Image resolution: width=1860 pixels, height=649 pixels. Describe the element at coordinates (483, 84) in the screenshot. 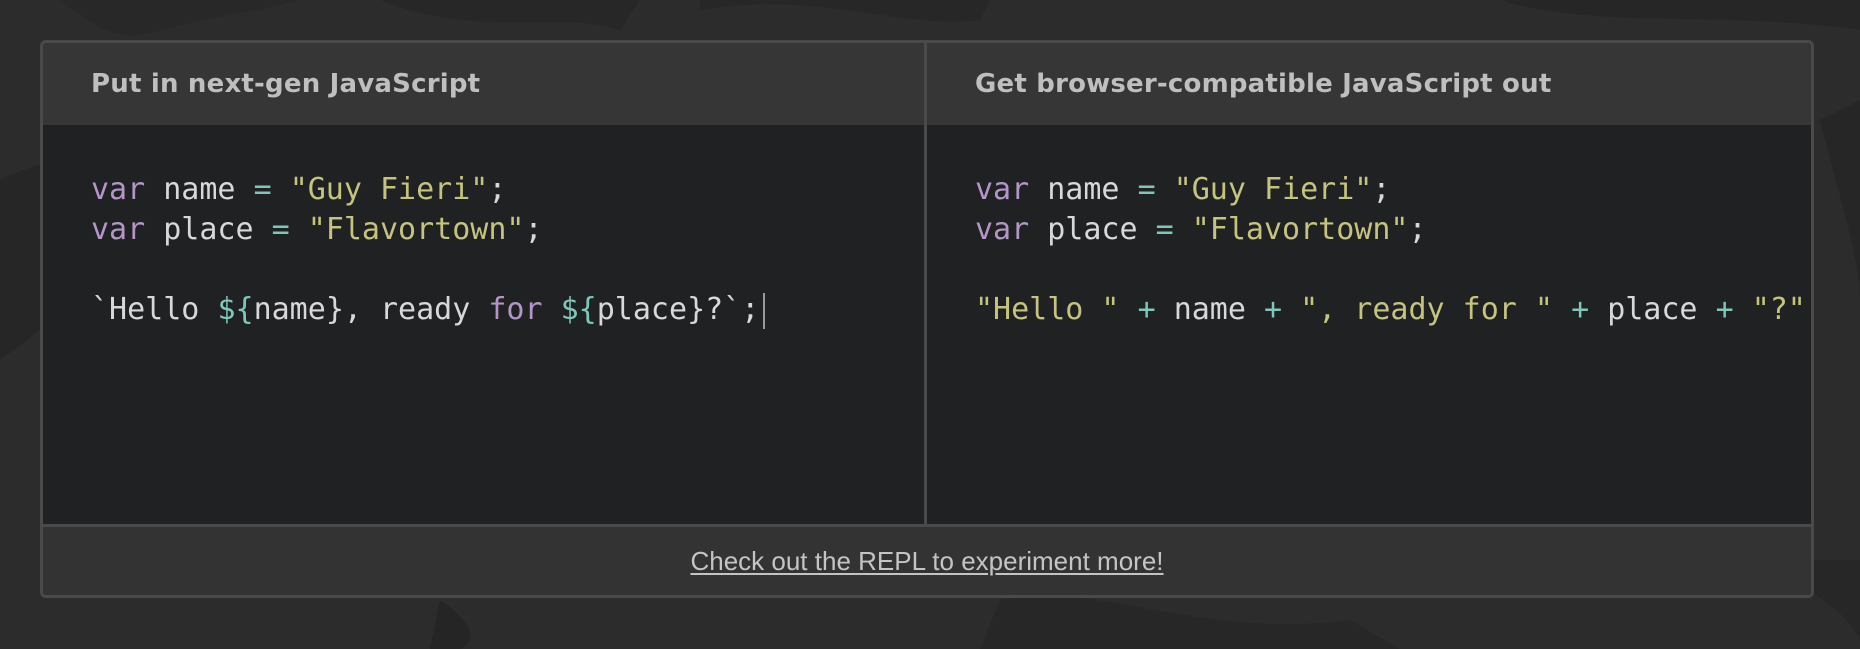

I see `input-pane-title: Put in next-gen JavaScript` at that location.